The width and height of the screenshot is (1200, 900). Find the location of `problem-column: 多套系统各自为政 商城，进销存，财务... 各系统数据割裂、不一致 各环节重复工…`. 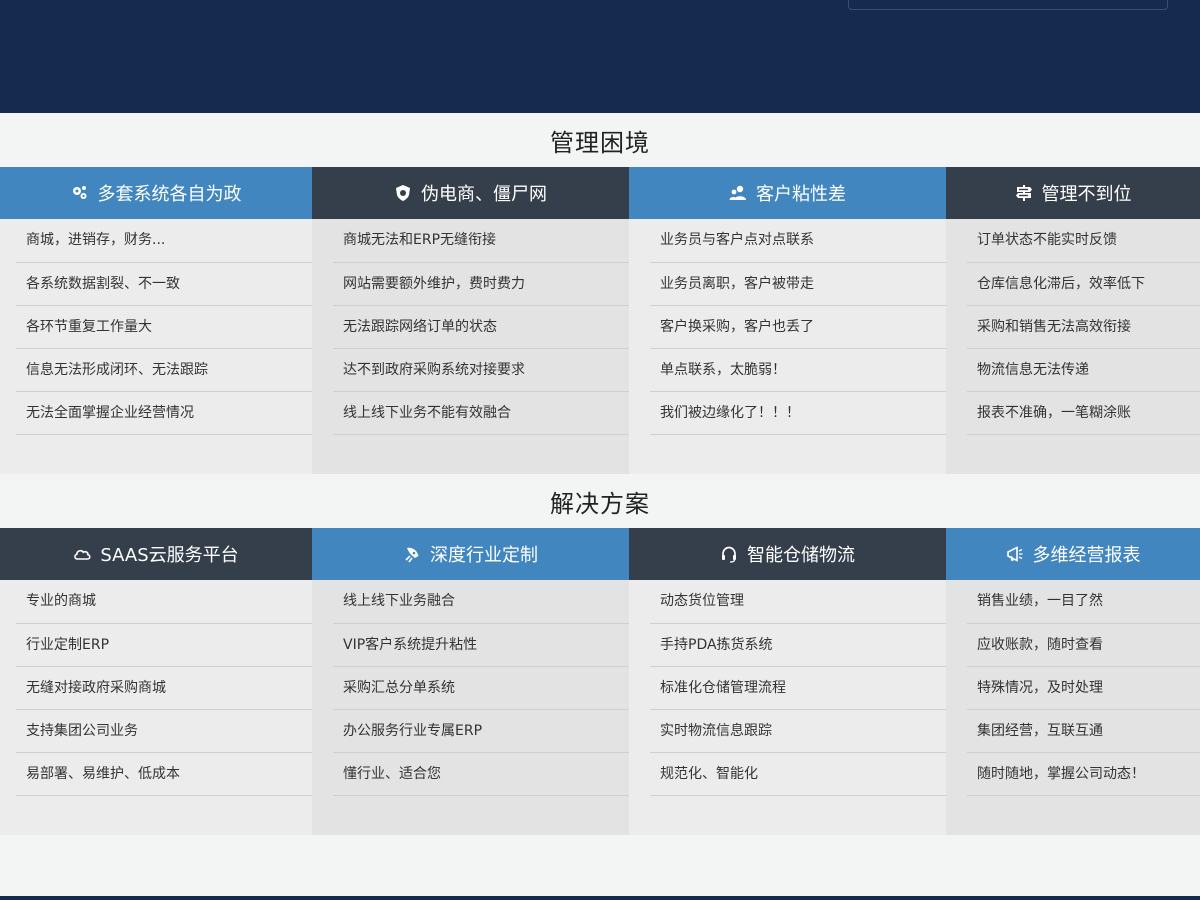

problem-column: 多套系统各自为政 商城，进销存，财务... 各系统数据割裂、不一致 各环节重复工… is located at coordinates (156, 320).